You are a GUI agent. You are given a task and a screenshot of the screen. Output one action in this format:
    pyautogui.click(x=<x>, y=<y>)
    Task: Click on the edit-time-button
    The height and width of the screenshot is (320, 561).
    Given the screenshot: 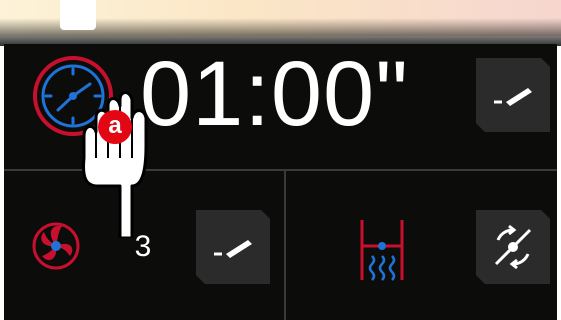 What is the action you would take?
    pyautogui.click(x=513, y=95)
    